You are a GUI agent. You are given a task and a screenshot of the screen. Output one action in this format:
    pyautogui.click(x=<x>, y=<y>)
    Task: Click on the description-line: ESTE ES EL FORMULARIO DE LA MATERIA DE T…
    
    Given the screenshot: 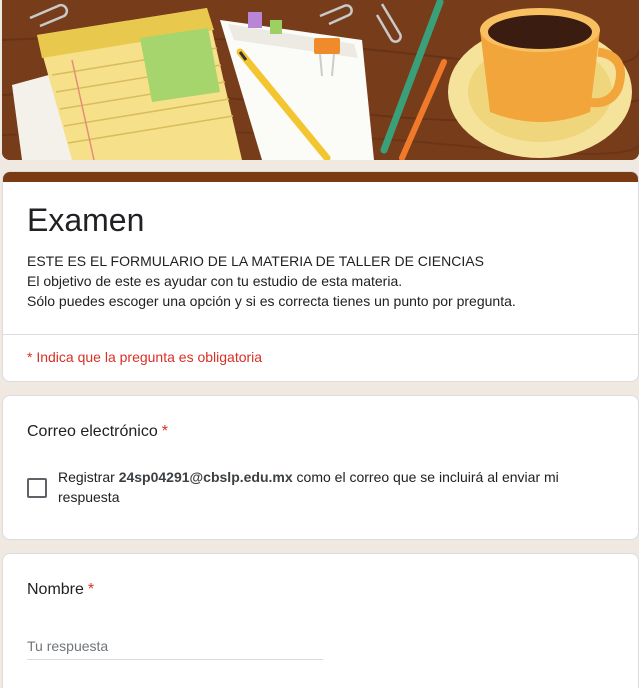 What is the action you would take?
    pyautogui.click(x=255, y=261)
    